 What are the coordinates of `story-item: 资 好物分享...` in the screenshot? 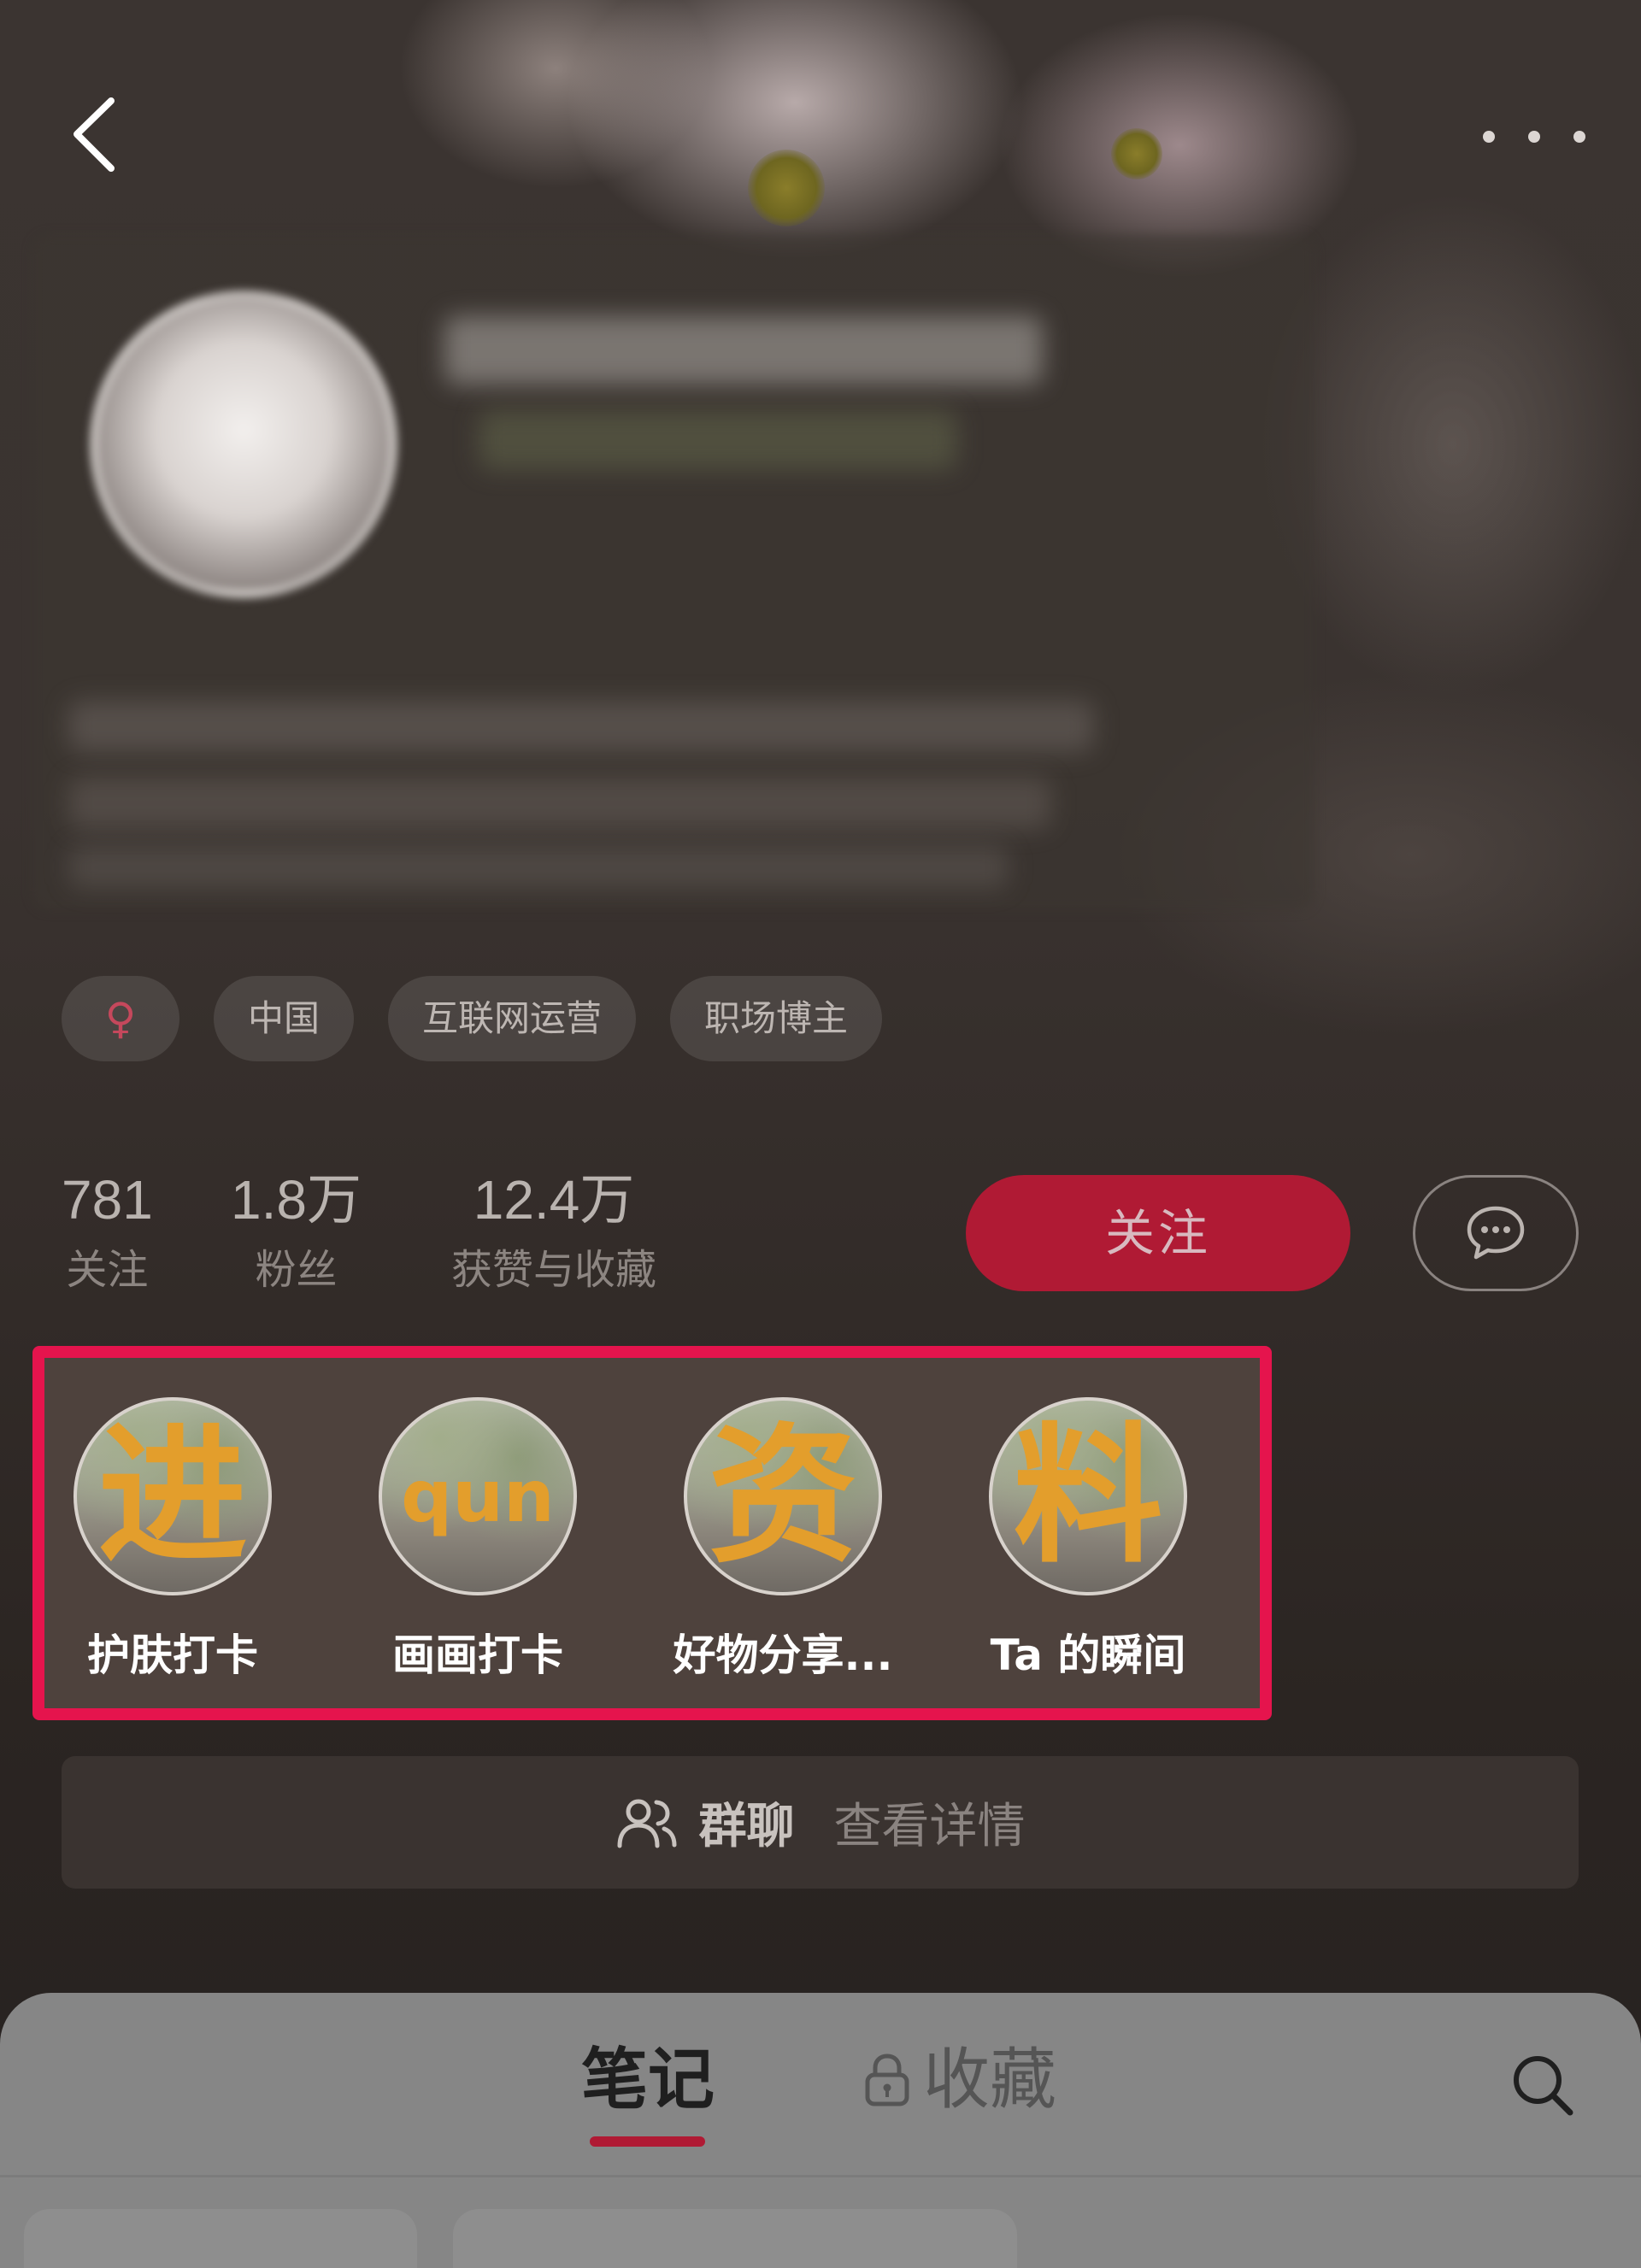 It's located at (783, 1540).